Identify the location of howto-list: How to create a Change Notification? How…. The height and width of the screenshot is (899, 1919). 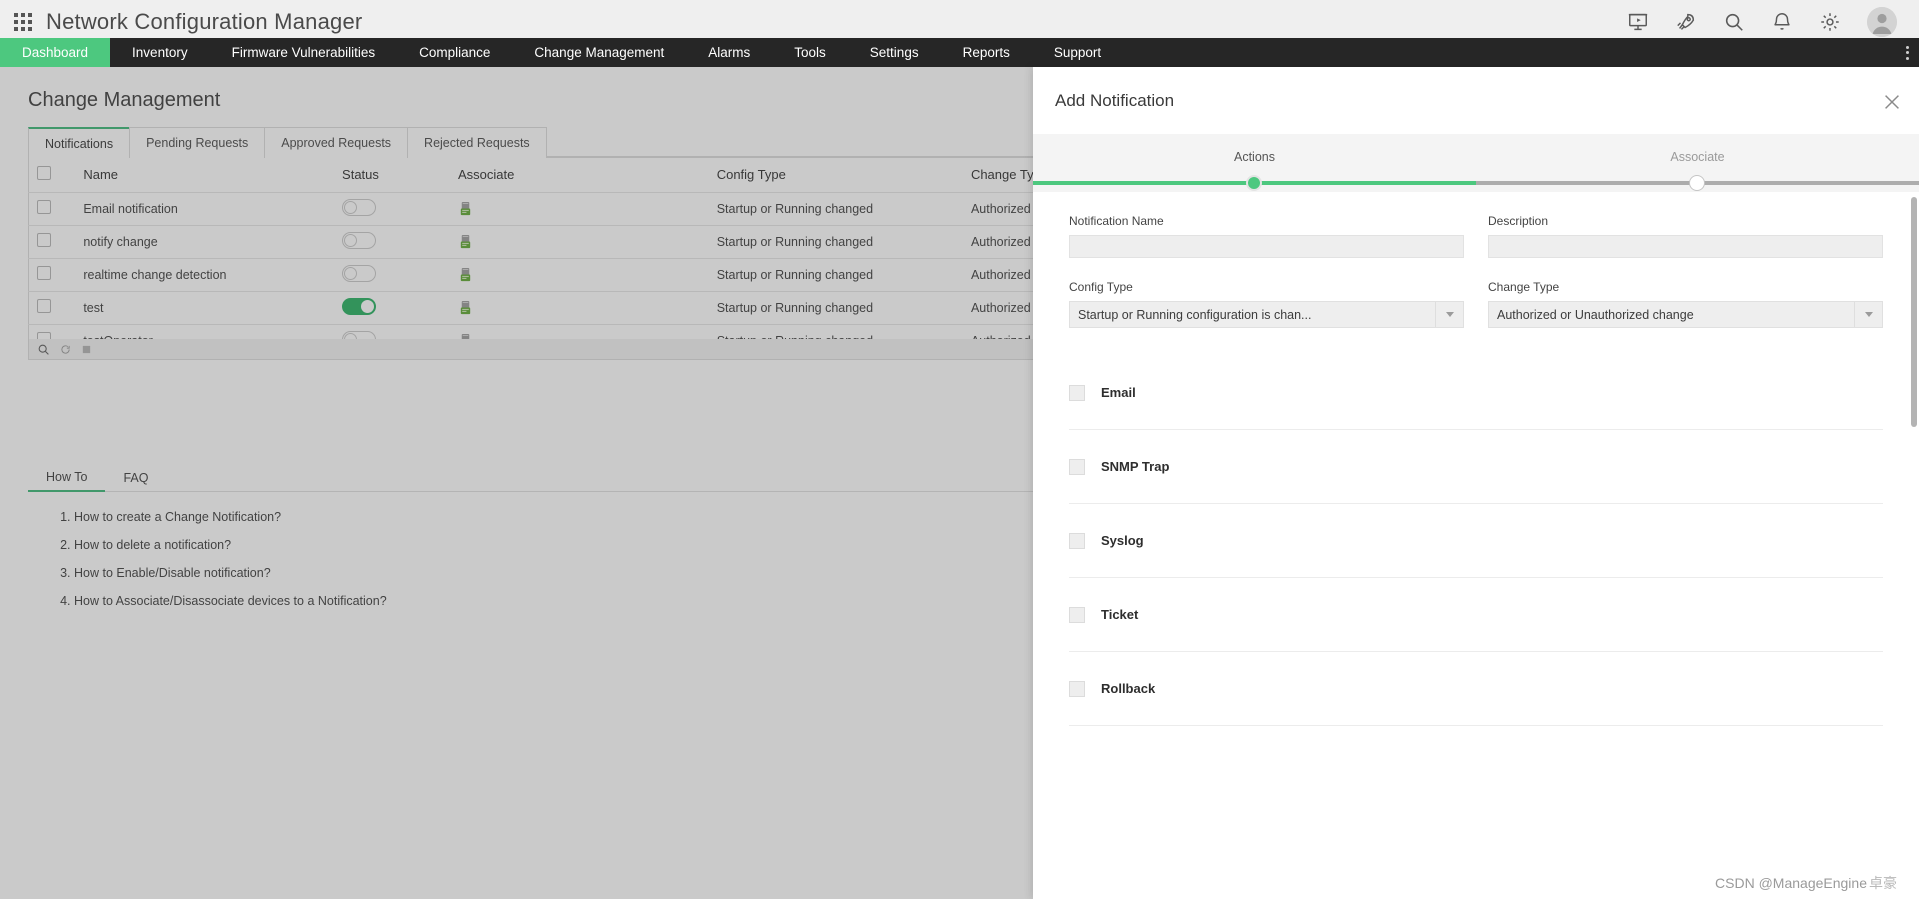
(553, 559).